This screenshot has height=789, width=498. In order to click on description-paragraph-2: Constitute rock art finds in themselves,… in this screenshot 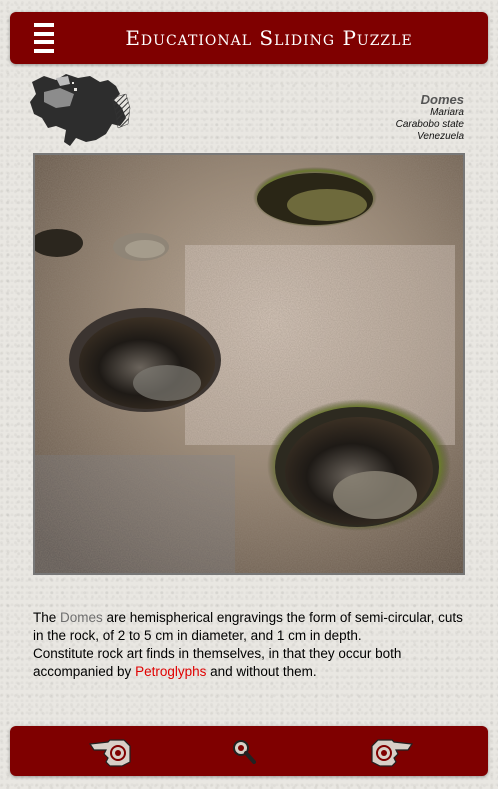, I will do `click(252, 663)`.